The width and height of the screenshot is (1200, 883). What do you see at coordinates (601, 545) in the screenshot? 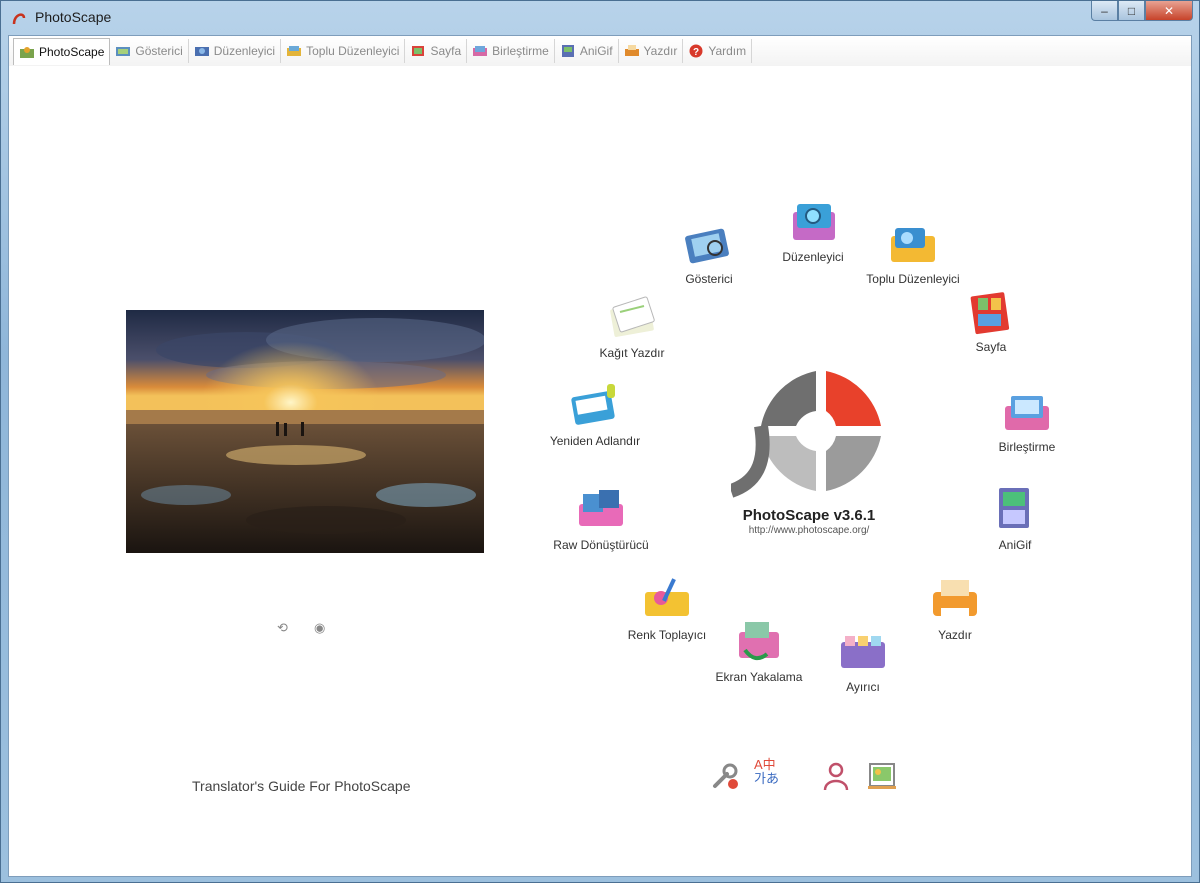
I see `tool-label: Raw Dönüştürücü` at bounding box center [601, 545].